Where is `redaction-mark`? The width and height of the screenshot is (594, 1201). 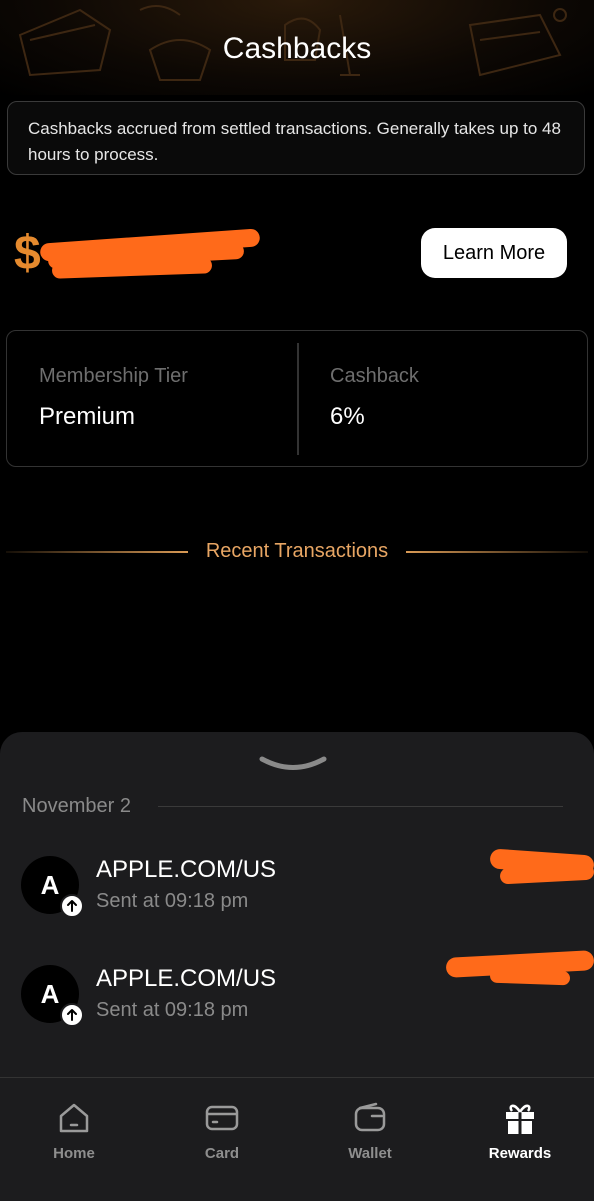
redaction-mark is located at coordinates (530, 977).